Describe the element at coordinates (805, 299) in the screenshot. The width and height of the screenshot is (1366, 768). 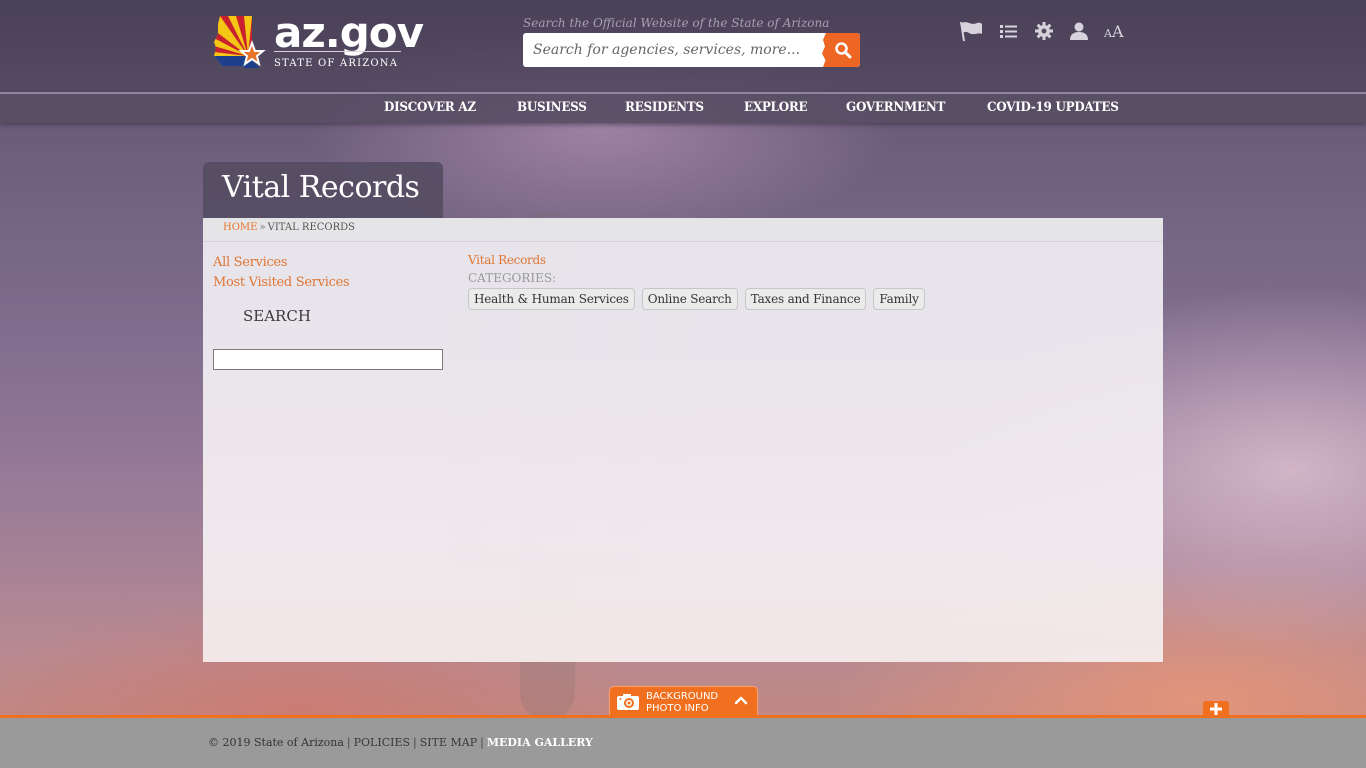
I see `category-tag-taxes-and-finance: Taxes and Finance` at that location.